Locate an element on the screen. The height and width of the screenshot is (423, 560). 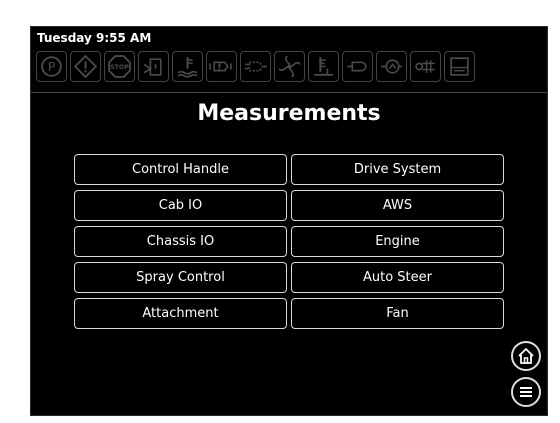
engine-warning-icon is located at coordinates (221, 66).